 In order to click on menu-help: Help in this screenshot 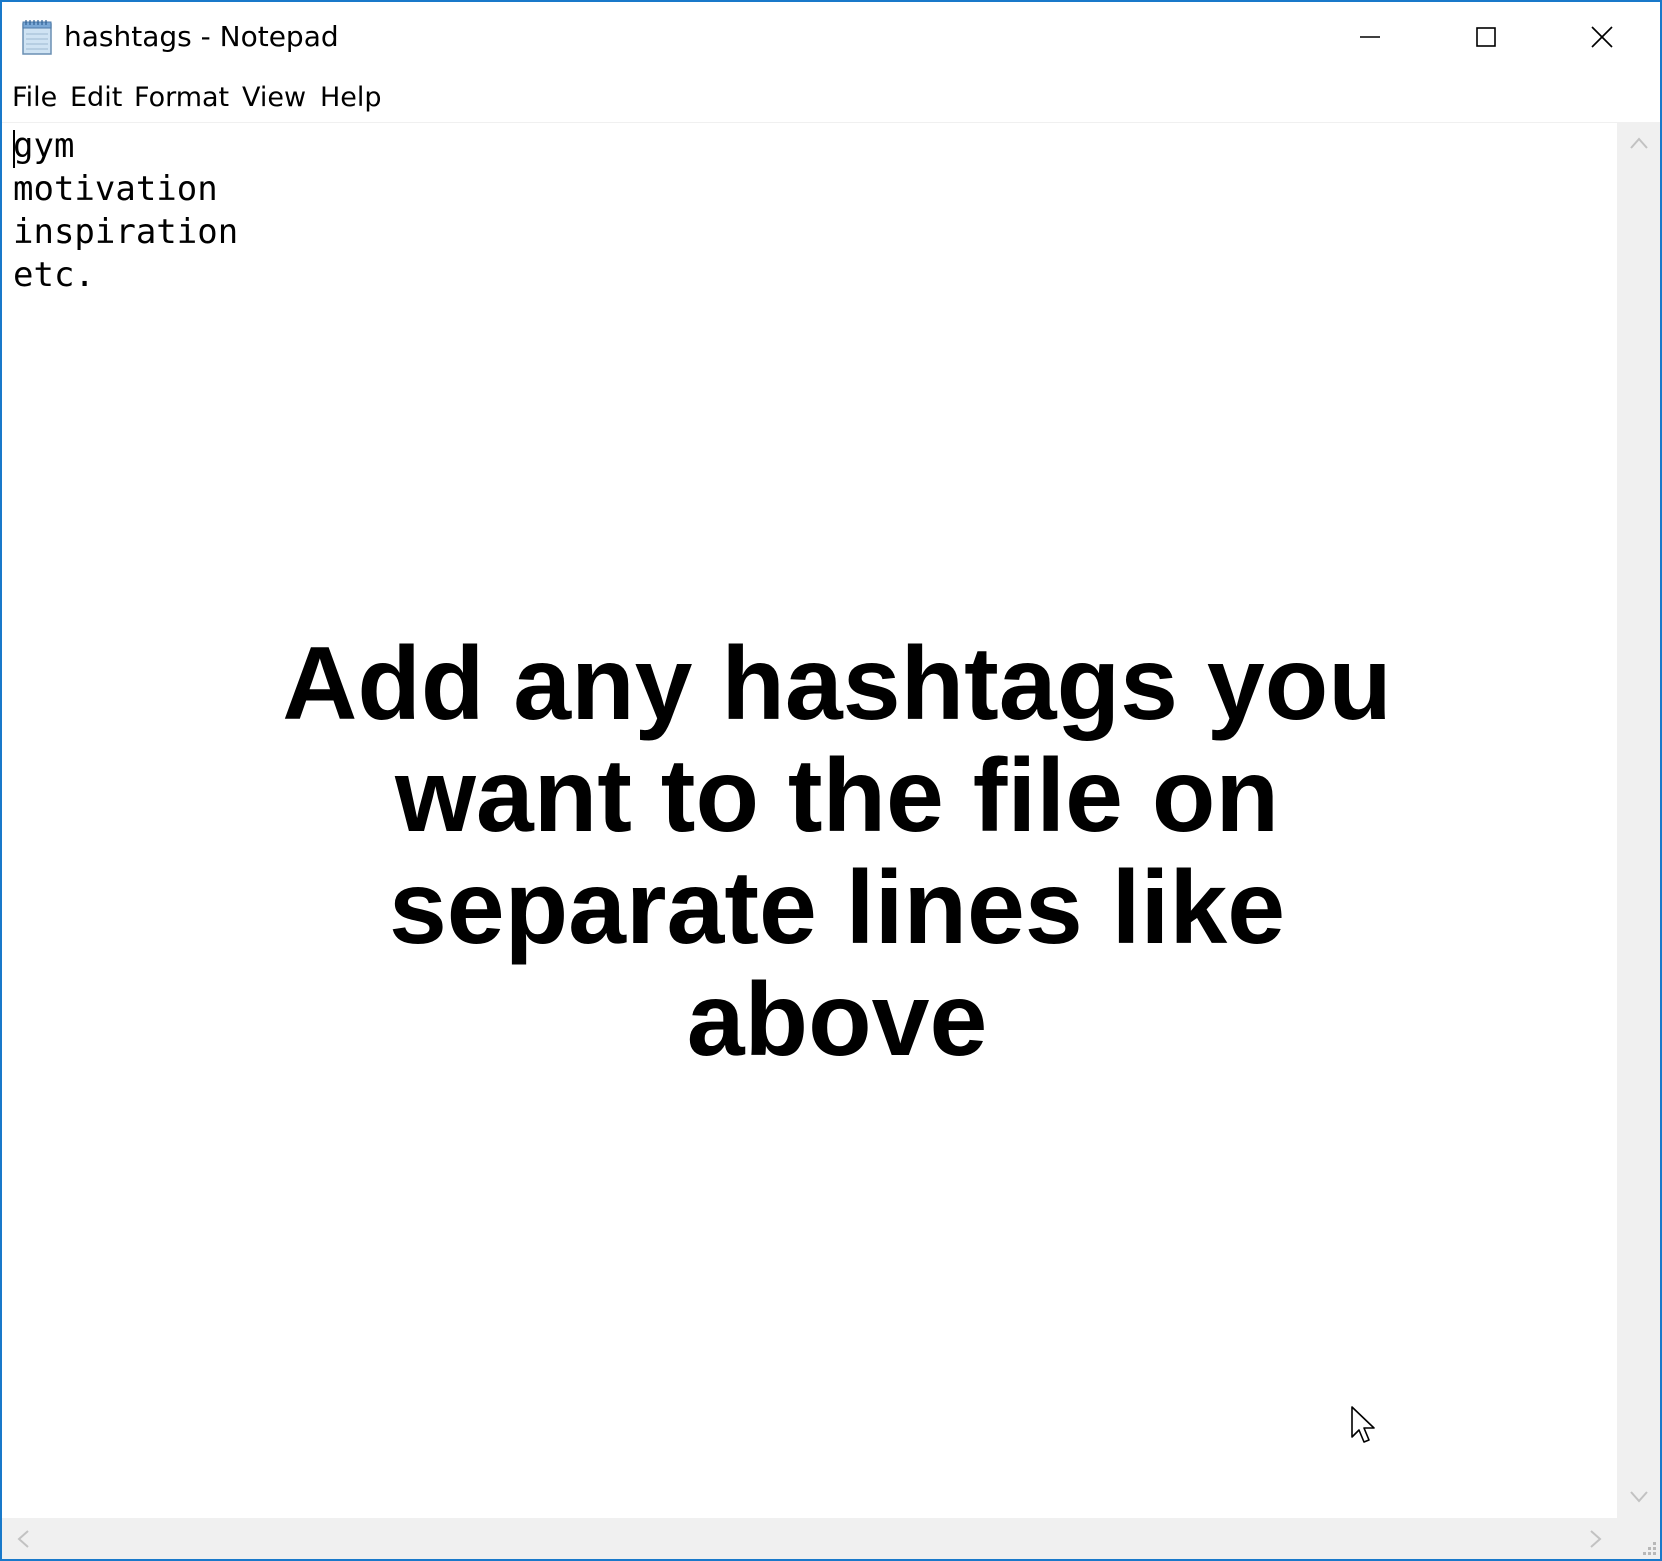, I will do `click(351, 98)`.